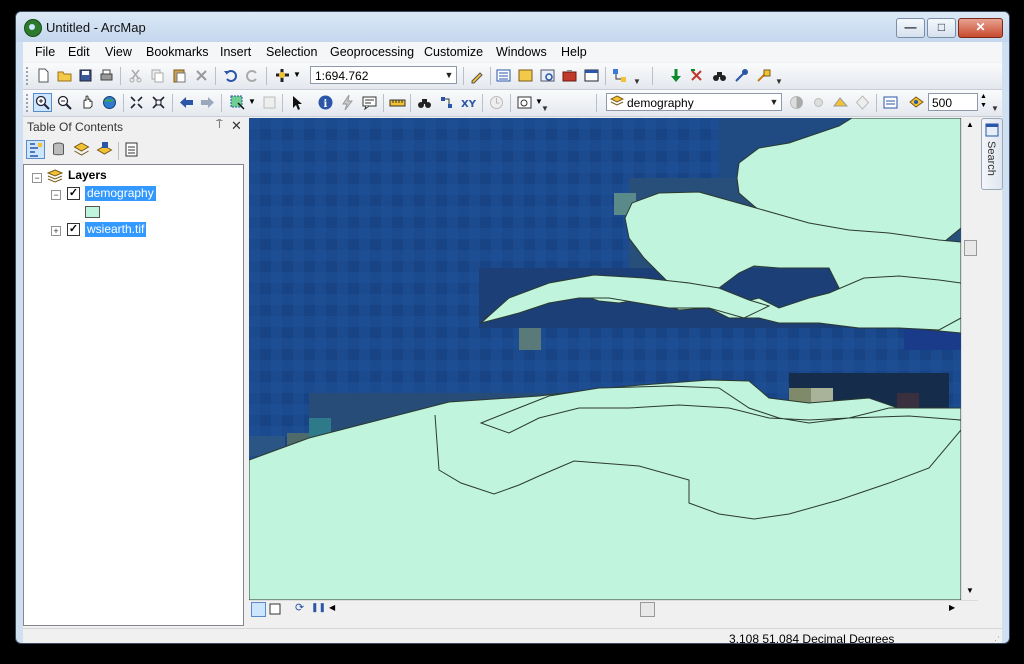  What do you see at coordinates (291, 52) in the screenshot?
I see `menu-selection: Selection` at bounding box center [291, 52].